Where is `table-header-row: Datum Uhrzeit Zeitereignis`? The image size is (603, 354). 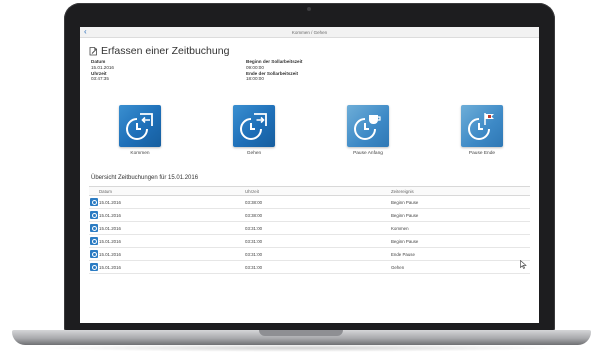
table-header-row: Datum Uhrzeit Zeitereignis is located at coordinates (309, 191).